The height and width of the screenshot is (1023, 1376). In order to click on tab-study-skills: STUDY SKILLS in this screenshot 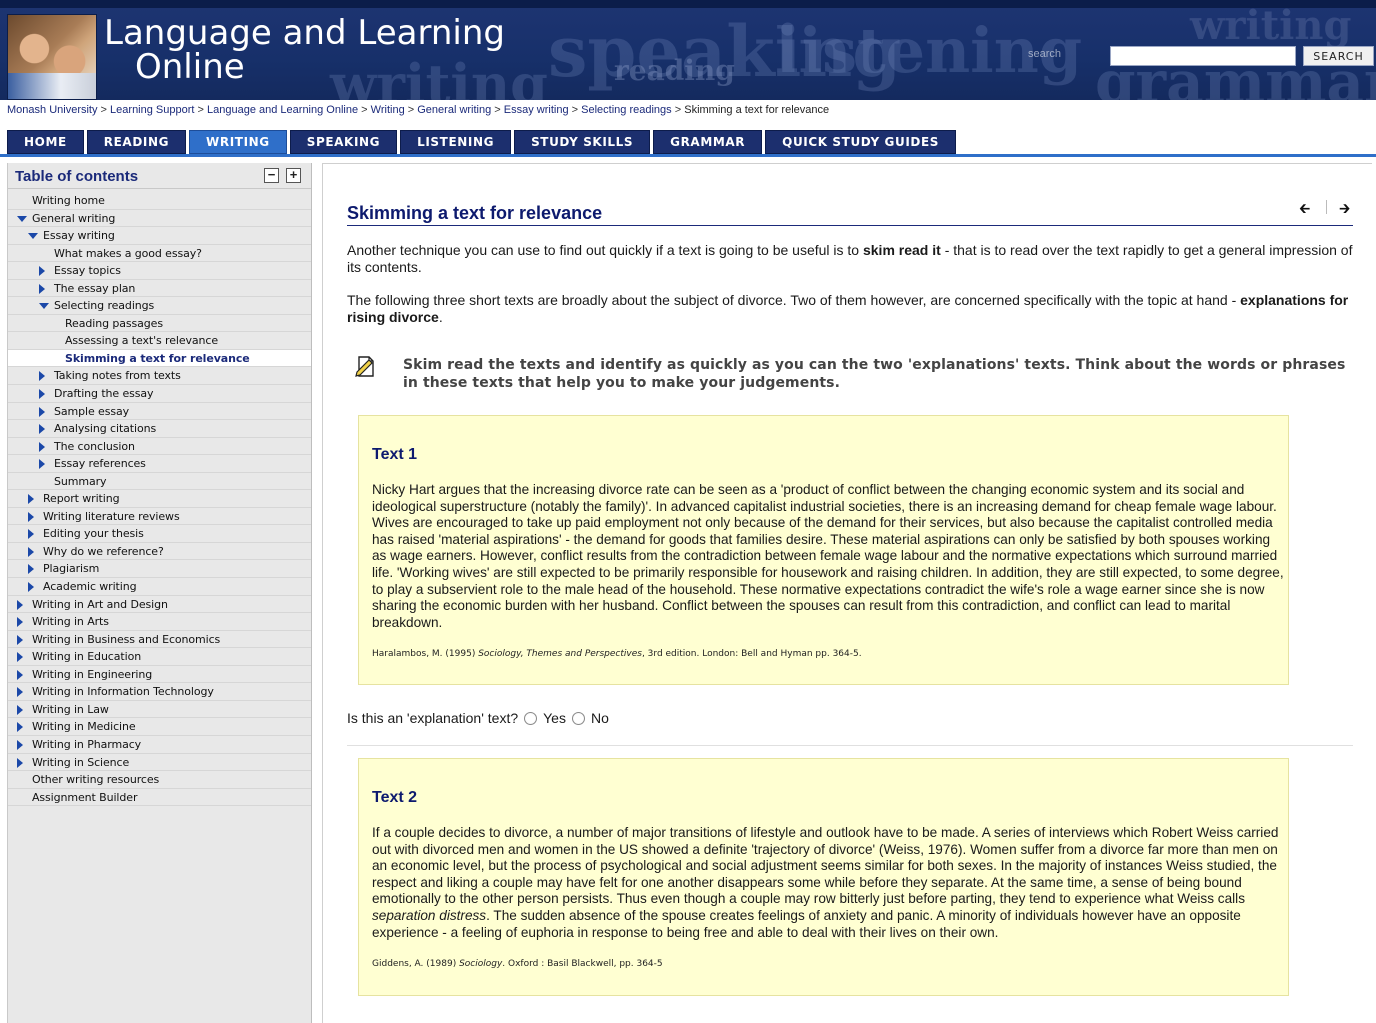, I will do `click(582, 142)`.